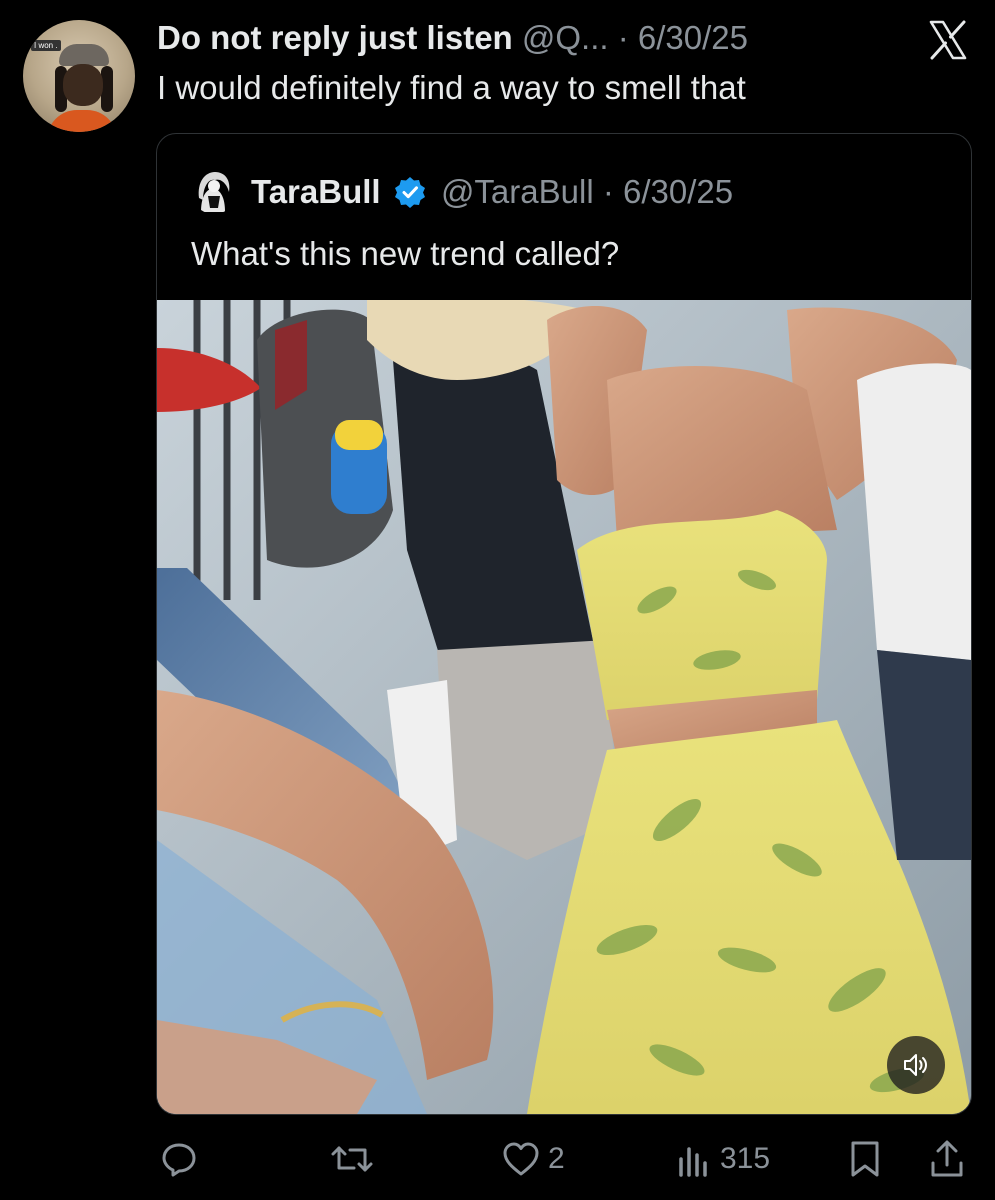 The height and width of the screenshot is (1200, 995). What do you see at coordinates (46, 45) in the screenshot?
I see `avatar-tag: I won .` at bounding box center [46, 45].